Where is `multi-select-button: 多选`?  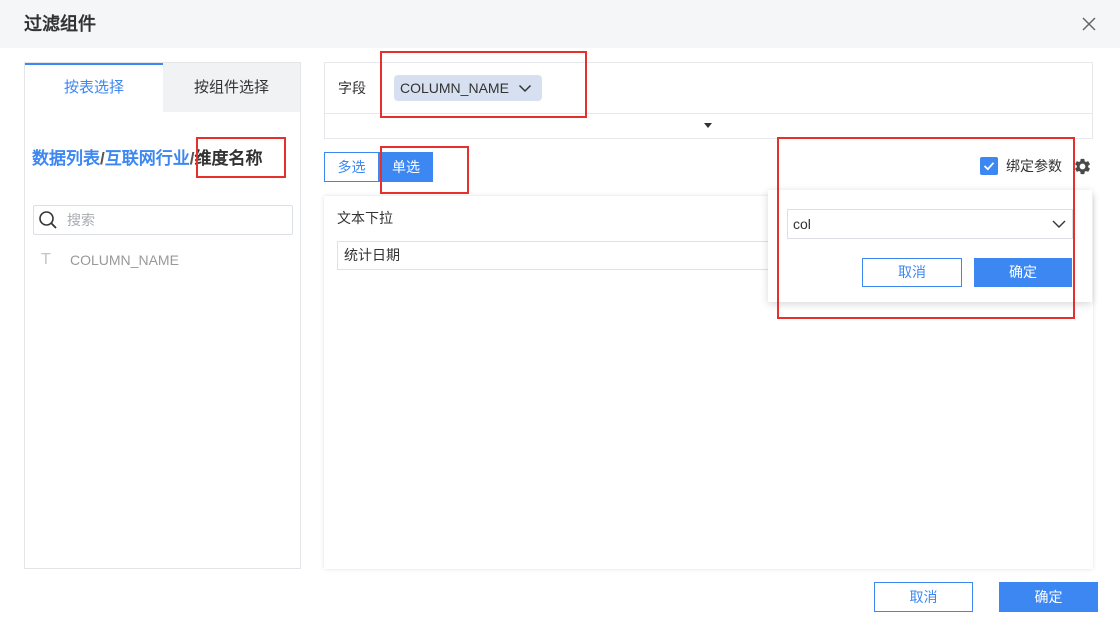
multi-select-button: 多选 is located at coordinates (351, 167).